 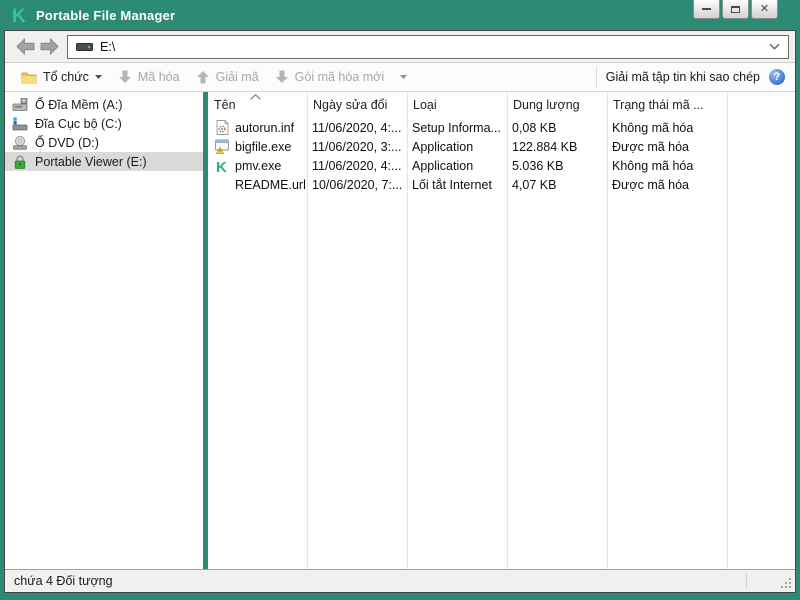 I want to click on resize-grip-icon, so click(x=786, y=583).